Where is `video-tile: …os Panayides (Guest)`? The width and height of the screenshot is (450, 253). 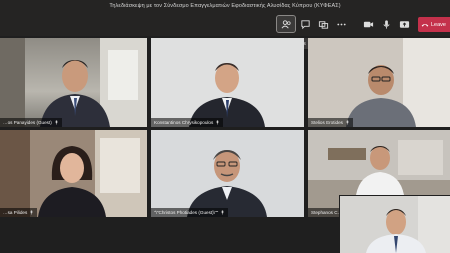
video-tile: …os Panayides (Guest) is located at coordinates (73, 82).